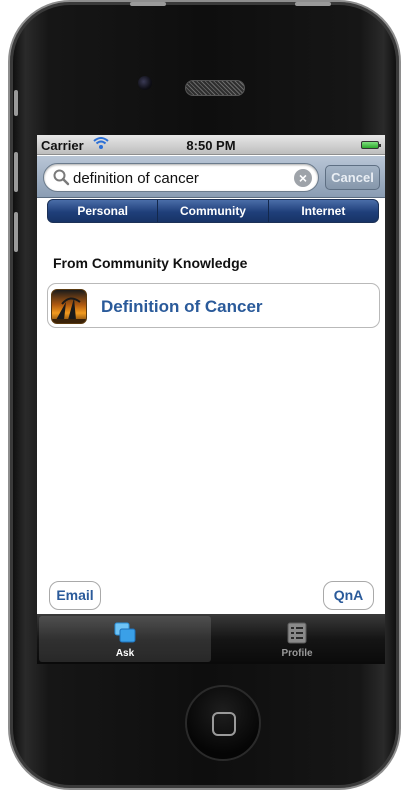 This screenshot has width=409, height=792. Describe the element at coordinates (352, 177) in the screenshot. I see `cancel-button: Cancel` at that location.